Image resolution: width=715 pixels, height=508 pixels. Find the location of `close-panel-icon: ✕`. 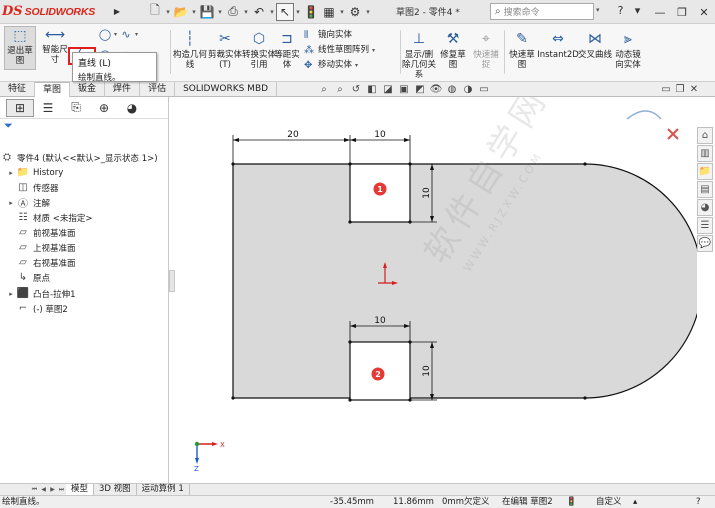

close-panel-icon: ✕ is located at coordinates (694, 89).